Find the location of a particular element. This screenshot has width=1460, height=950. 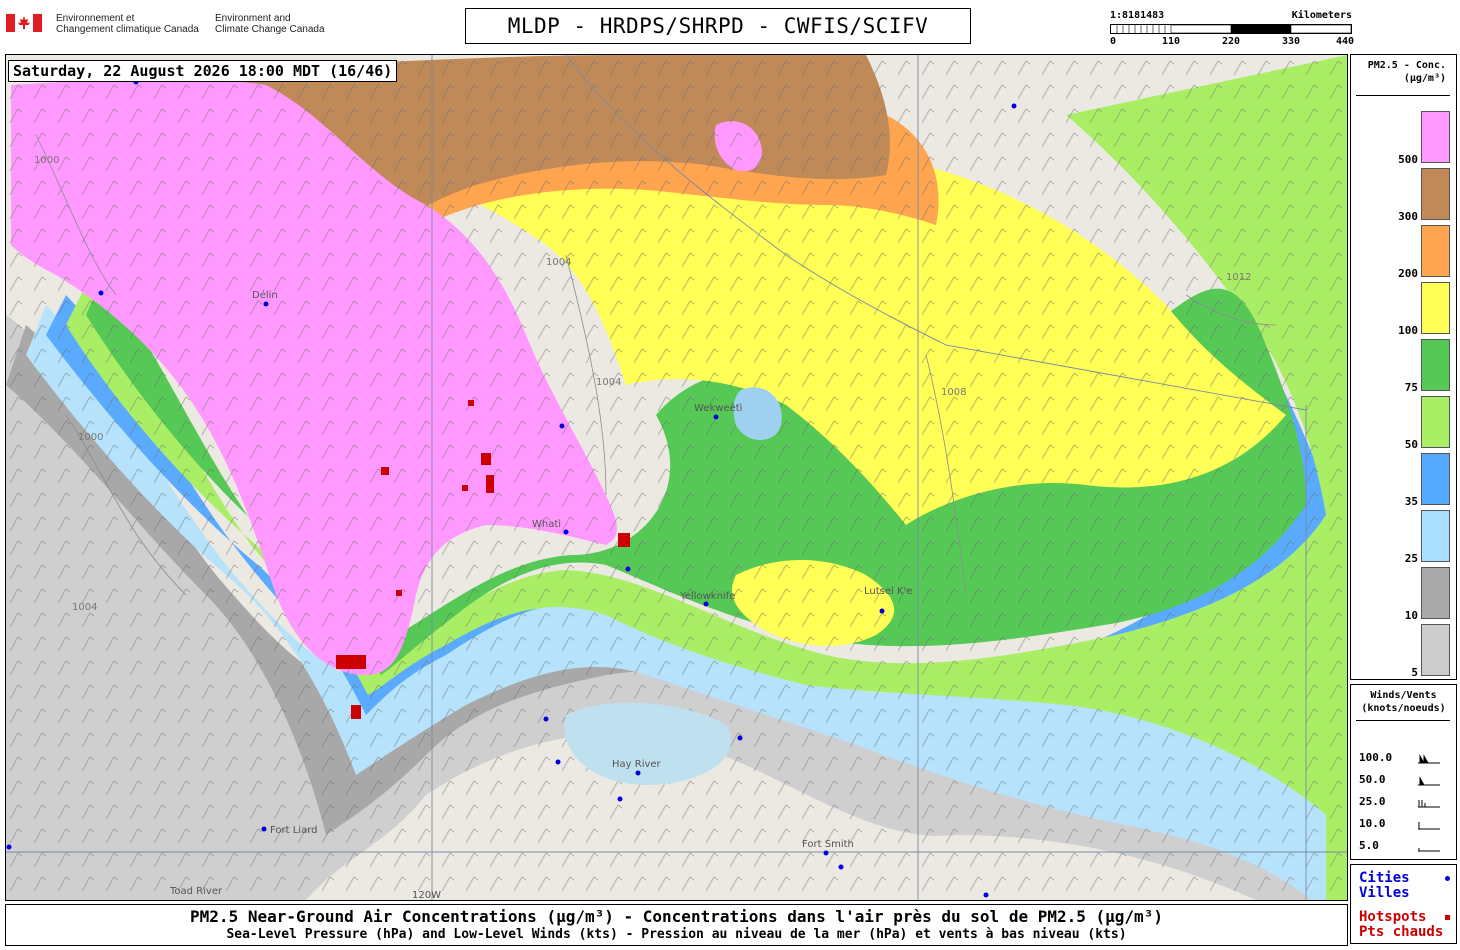

legend-bin-label: 5 is located at coordinates (1414, 672).